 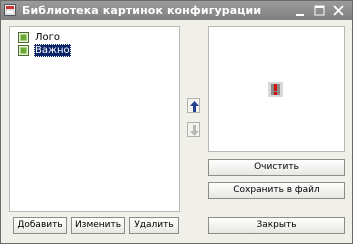 What do you see at coordinates (40, 225) in the screenshot?
I see `add-button: Добавить` at bounding box center [40, 225].